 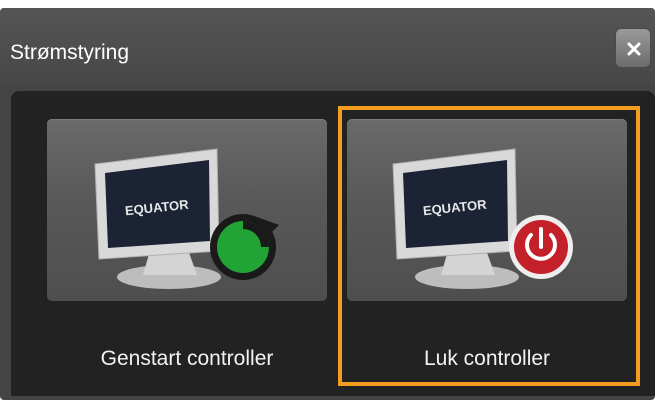 What do you see at coordinates (70, 52) in the screenshot?
I see `dialog-title: Strømstyring` at bounding box center [70, 52].